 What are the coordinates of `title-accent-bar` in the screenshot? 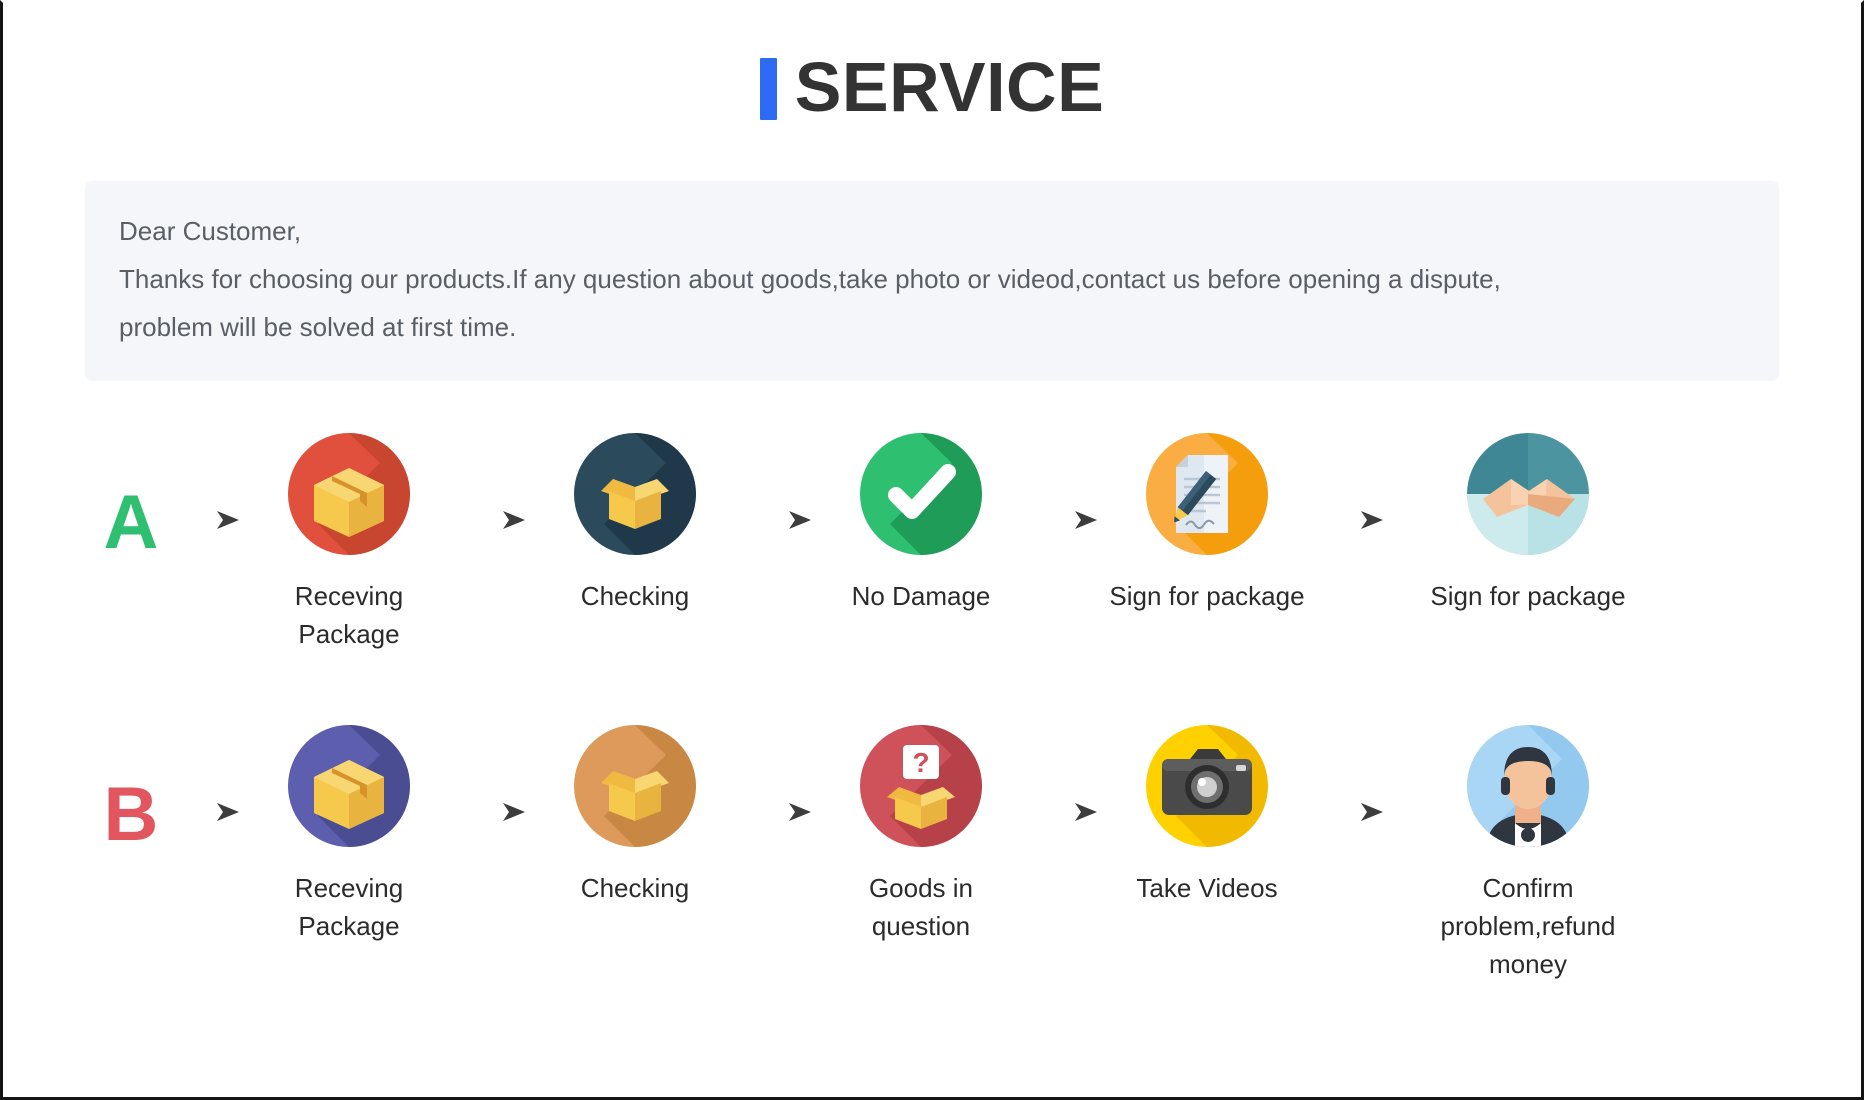 It's located at (768, 89).